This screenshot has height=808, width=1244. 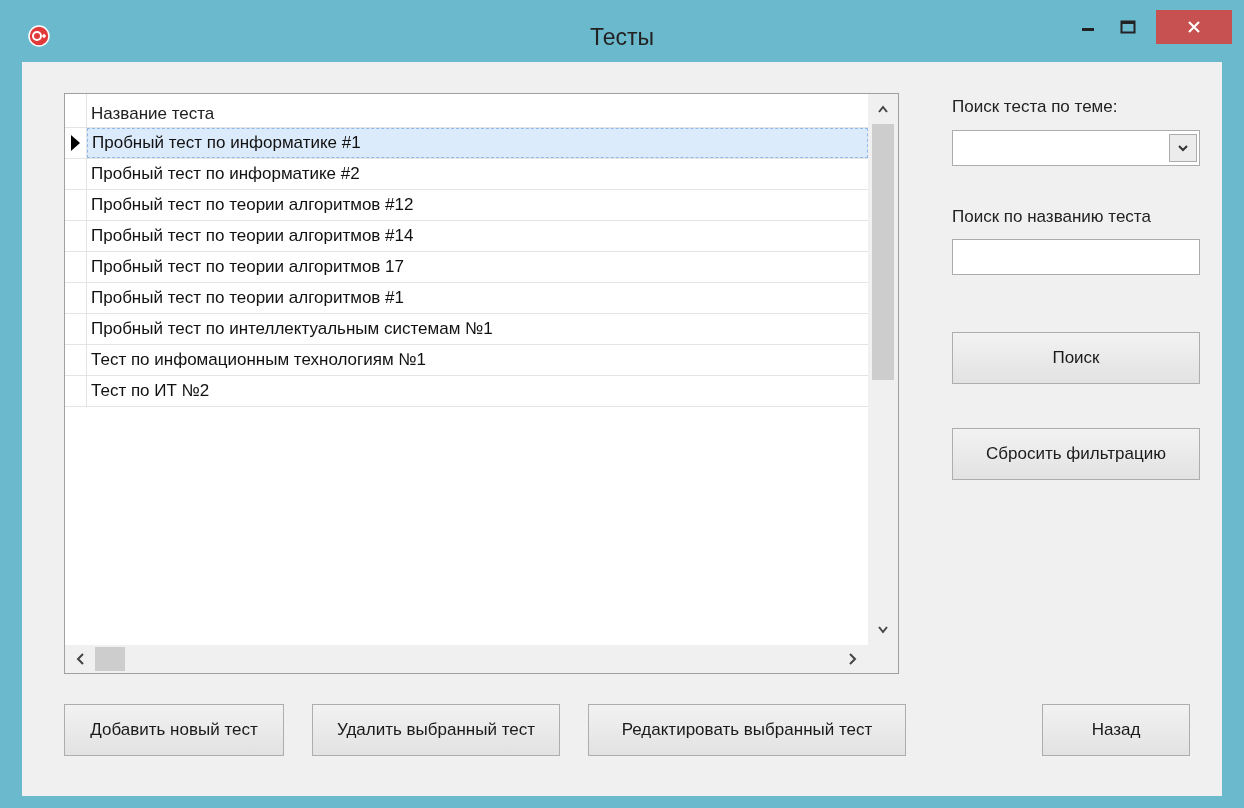 I want to click on field-label: Поиск теста по теме:, so click(x=1035, y=107).